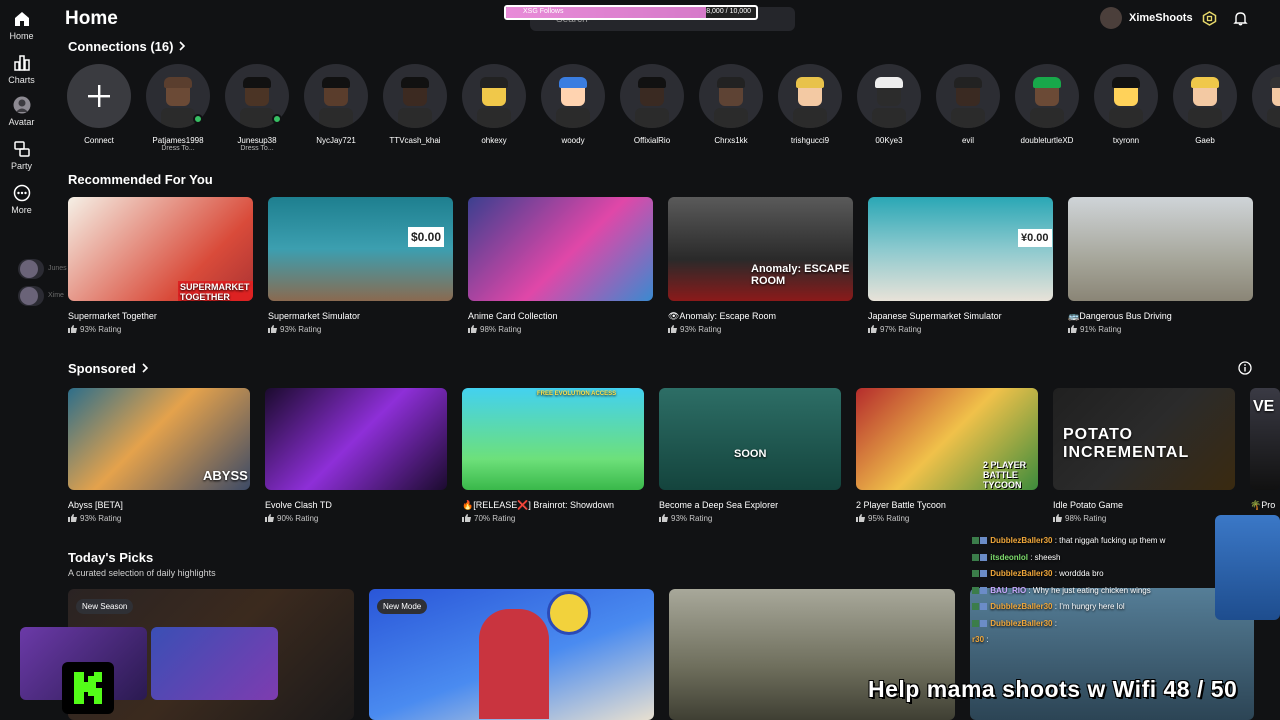  I want to click on thumbnail-text: Anomaly: ESCAPE ROOM, so click(800, 275).